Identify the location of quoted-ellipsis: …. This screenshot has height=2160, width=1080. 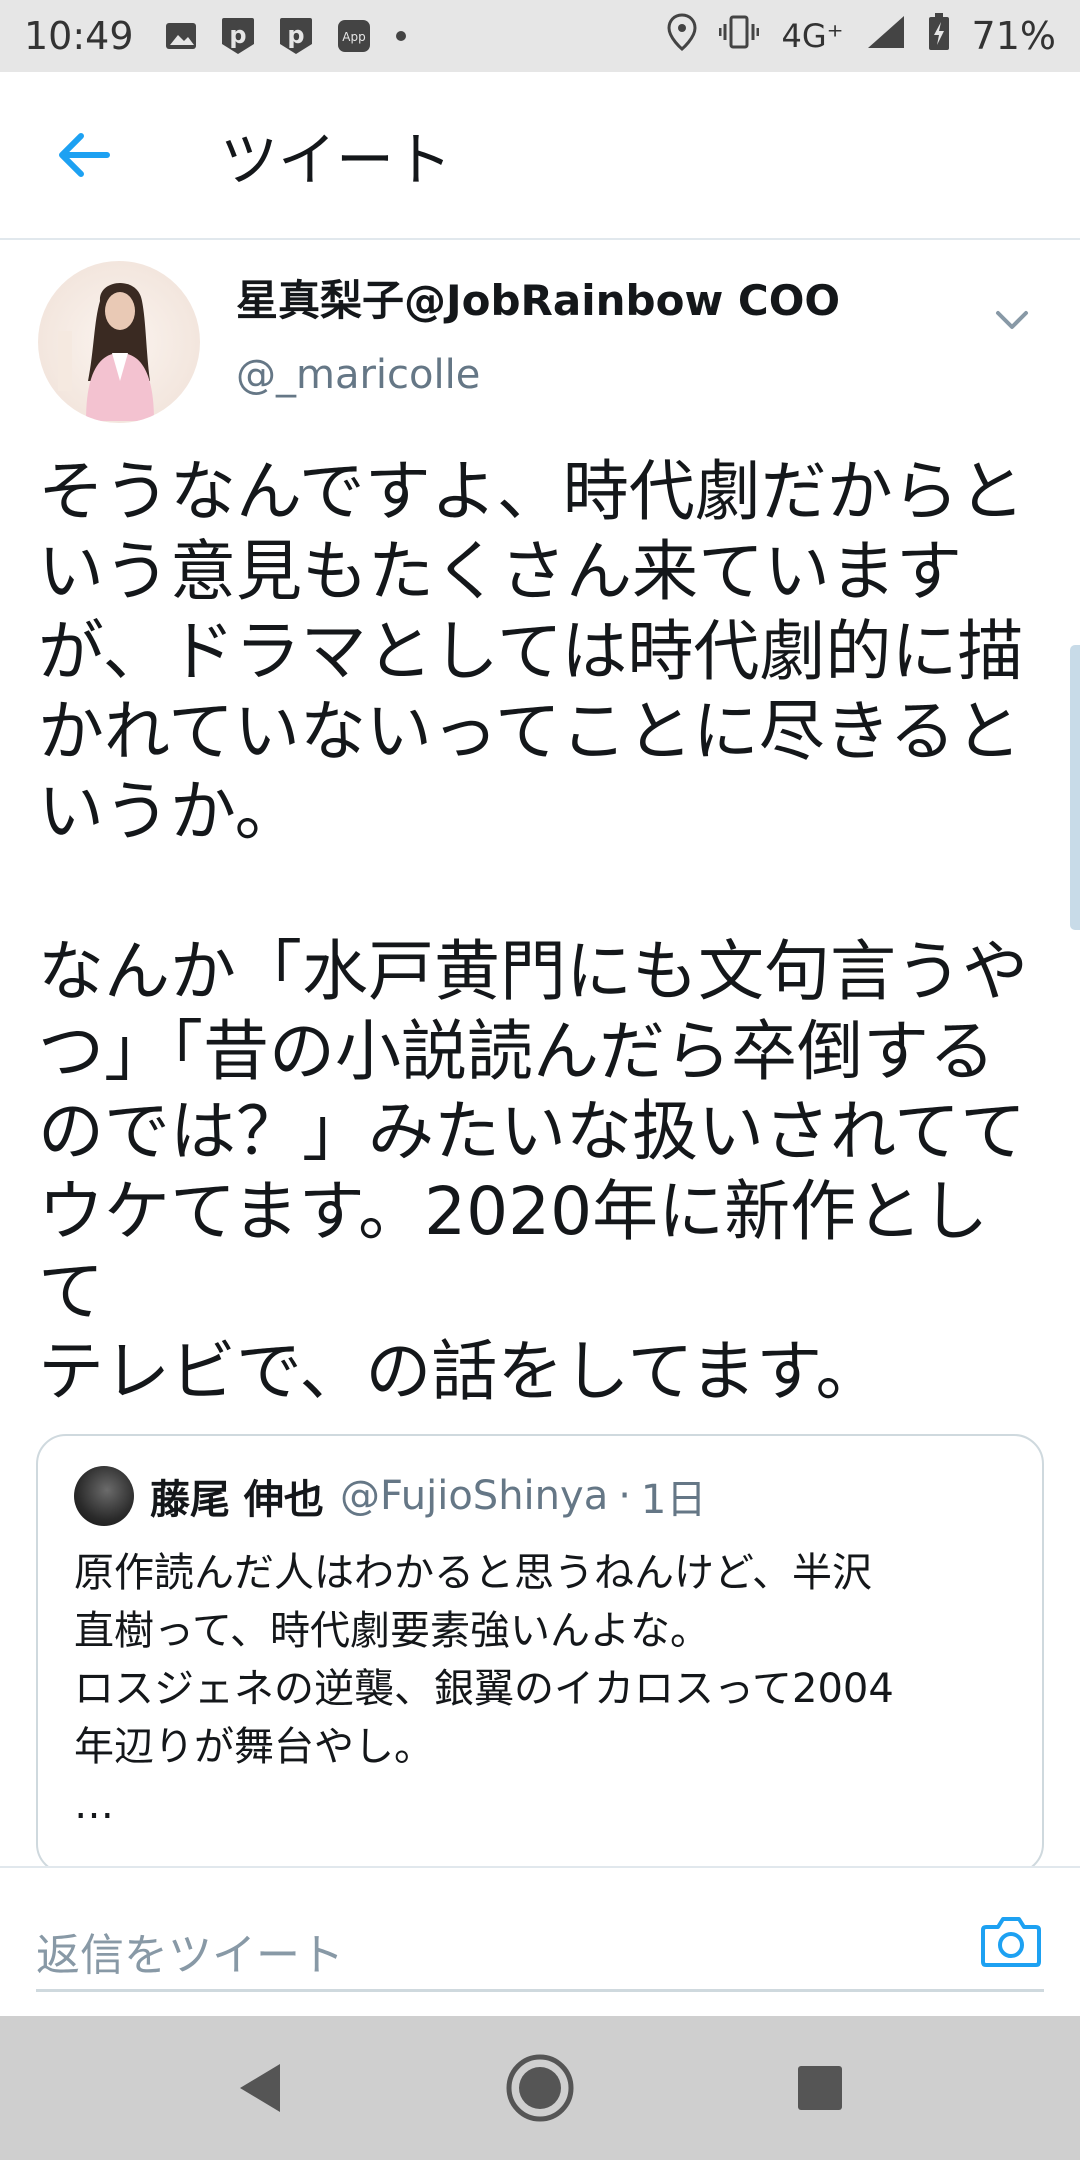
(94, 1805).